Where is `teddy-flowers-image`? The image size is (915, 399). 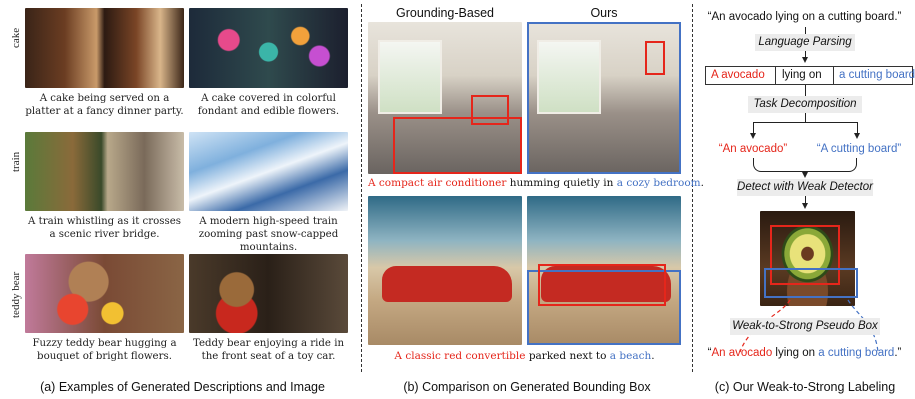 teddy-flowers-image is located at coordinates (104, 293).